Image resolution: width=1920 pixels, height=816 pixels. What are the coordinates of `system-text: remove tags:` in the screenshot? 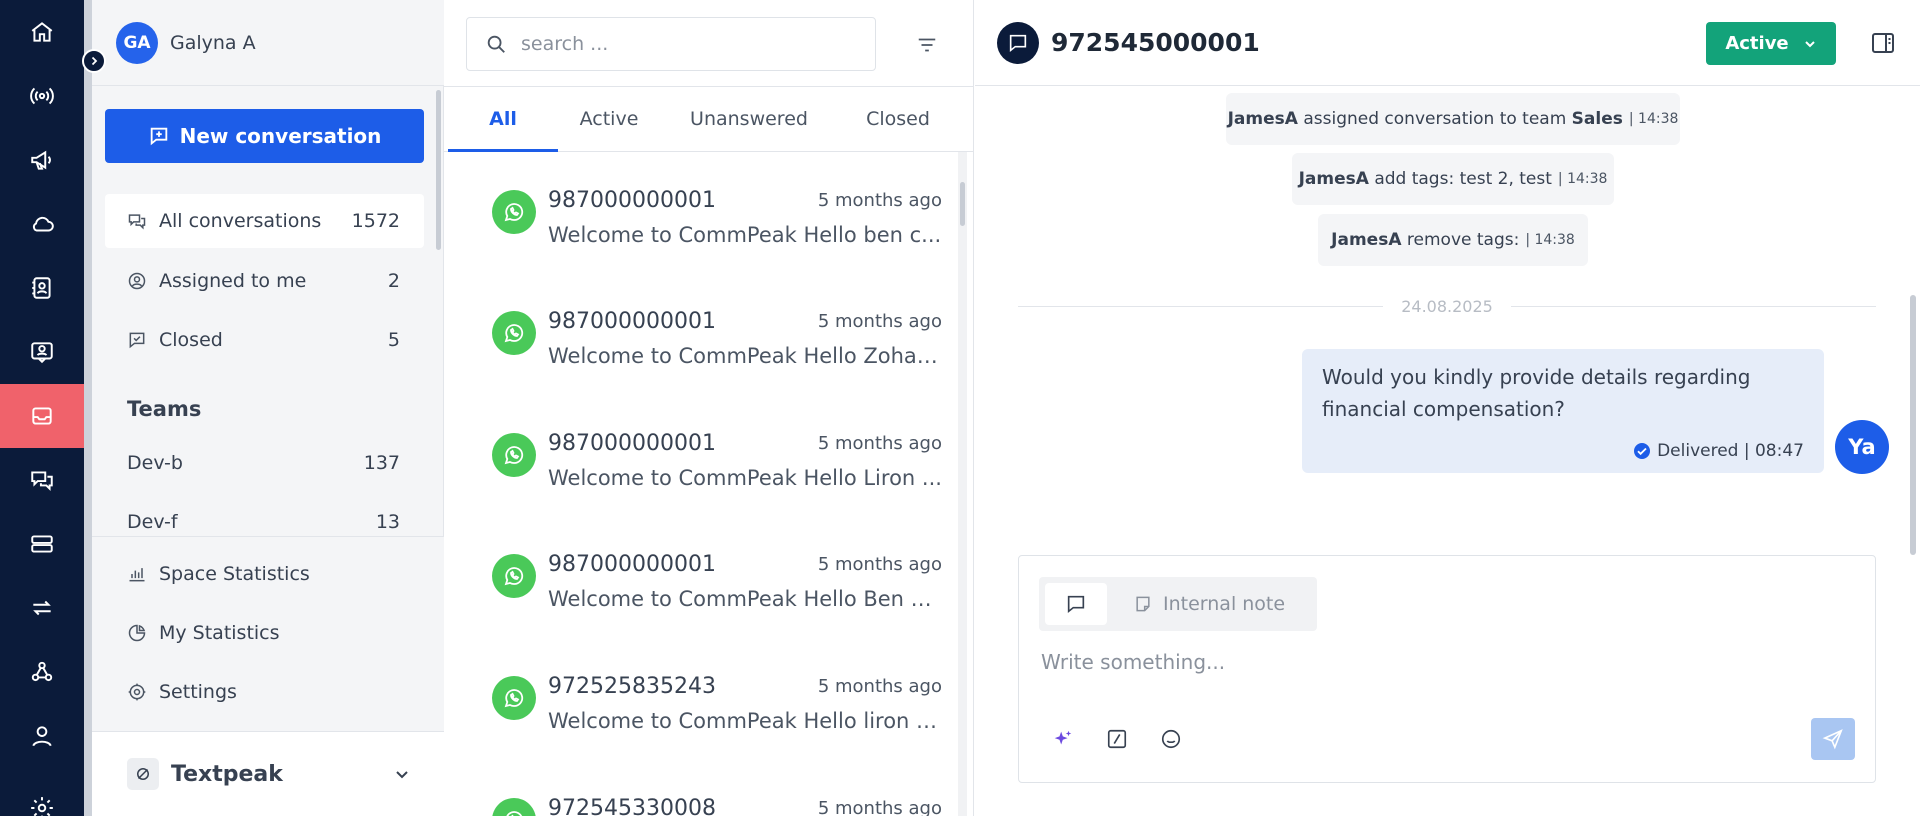 It's located at (1463, 240).